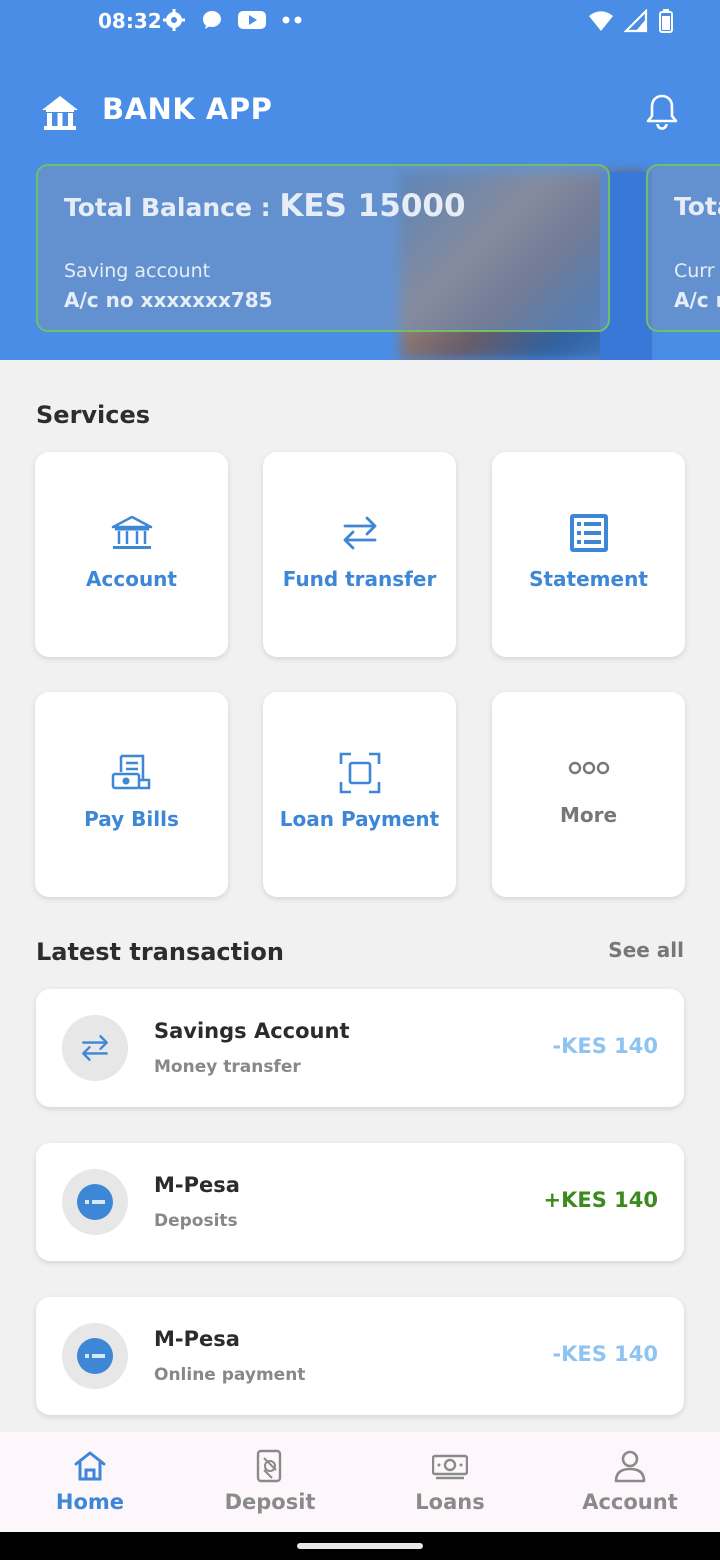  I want to click on service-account: Account, so click(131, 554).